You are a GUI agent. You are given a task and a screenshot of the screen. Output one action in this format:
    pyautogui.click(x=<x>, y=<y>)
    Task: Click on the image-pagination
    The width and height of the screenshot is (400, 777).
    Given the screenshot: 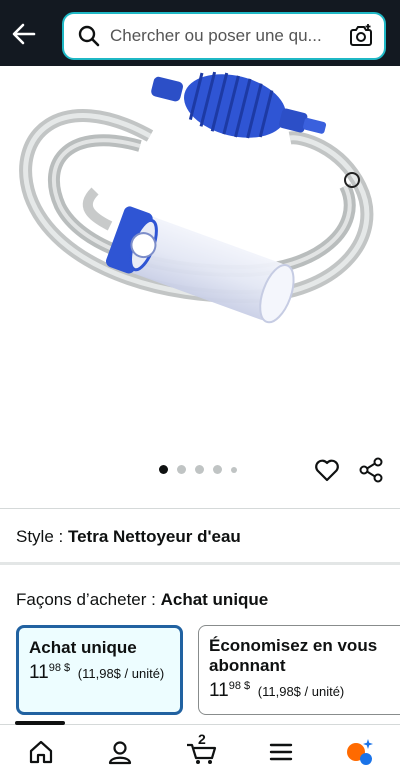 What is the action you would take?
    pyautogui.click(x=198, y=469)
    